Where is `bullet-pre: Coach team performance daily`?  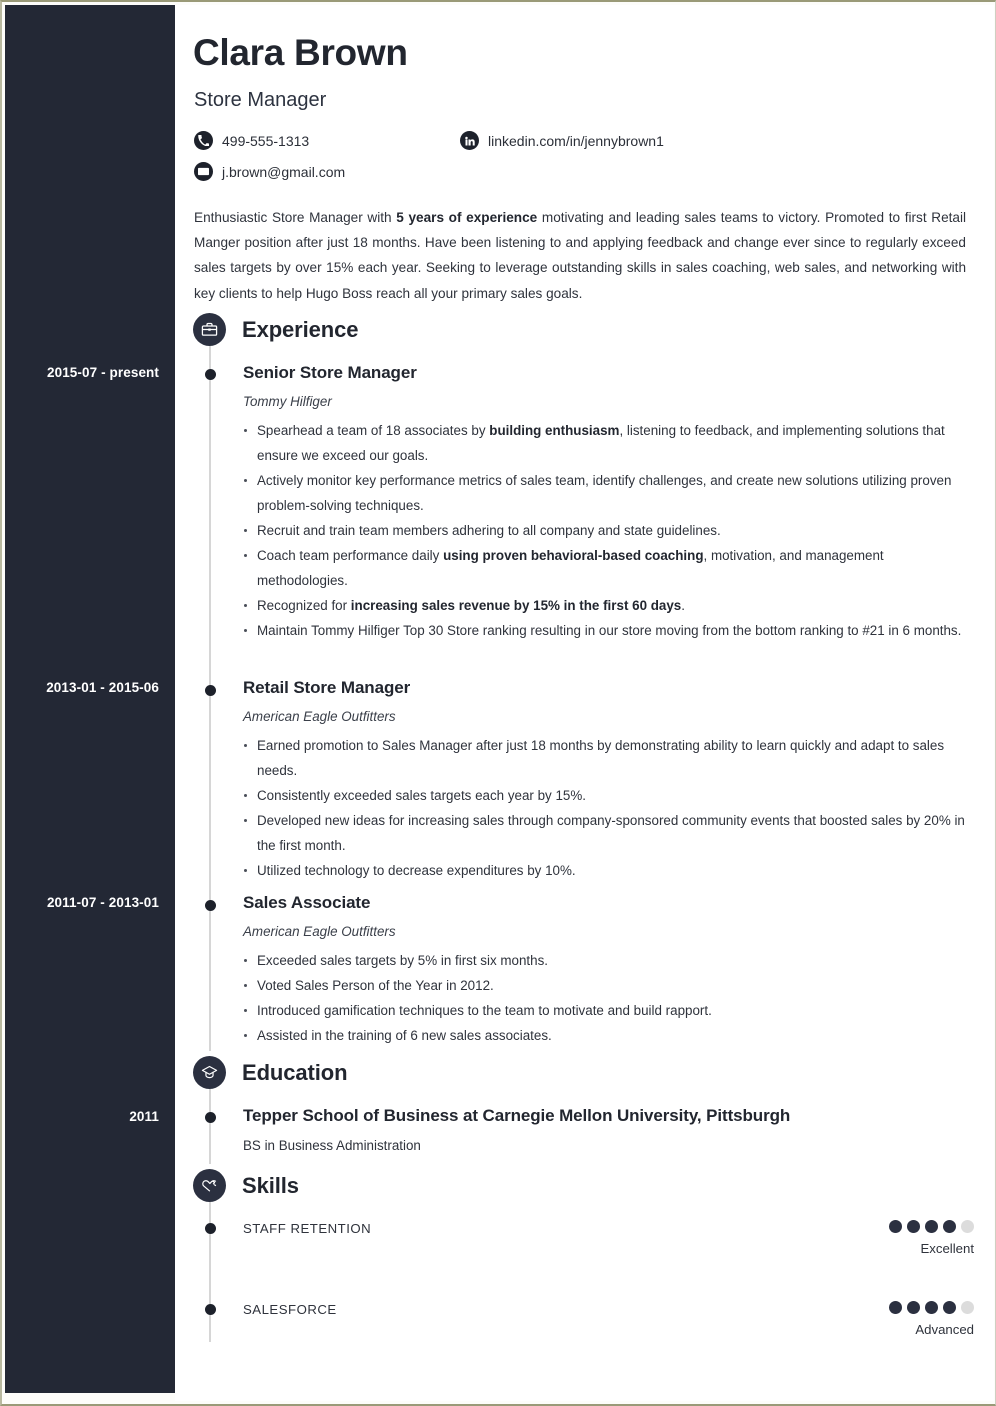
bullet-pre: Coach team performance daily is located at coordinates (350, 555).